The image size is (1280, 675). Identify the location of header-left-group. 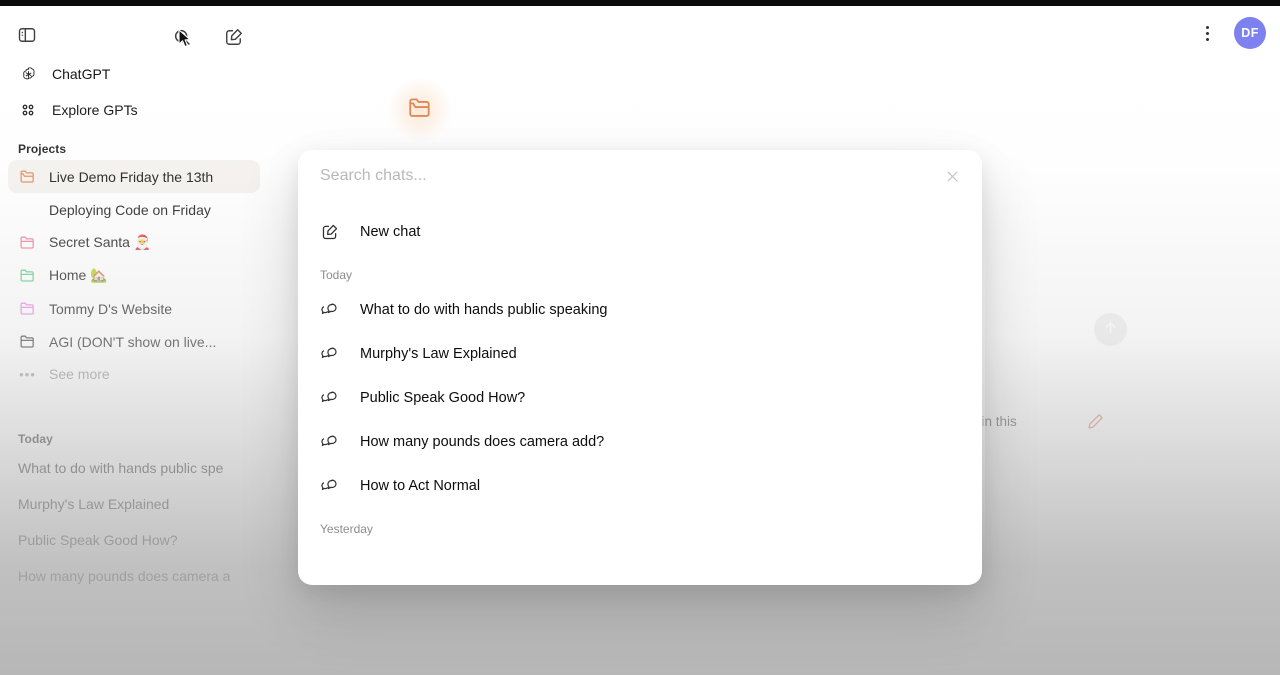
(27, 35).